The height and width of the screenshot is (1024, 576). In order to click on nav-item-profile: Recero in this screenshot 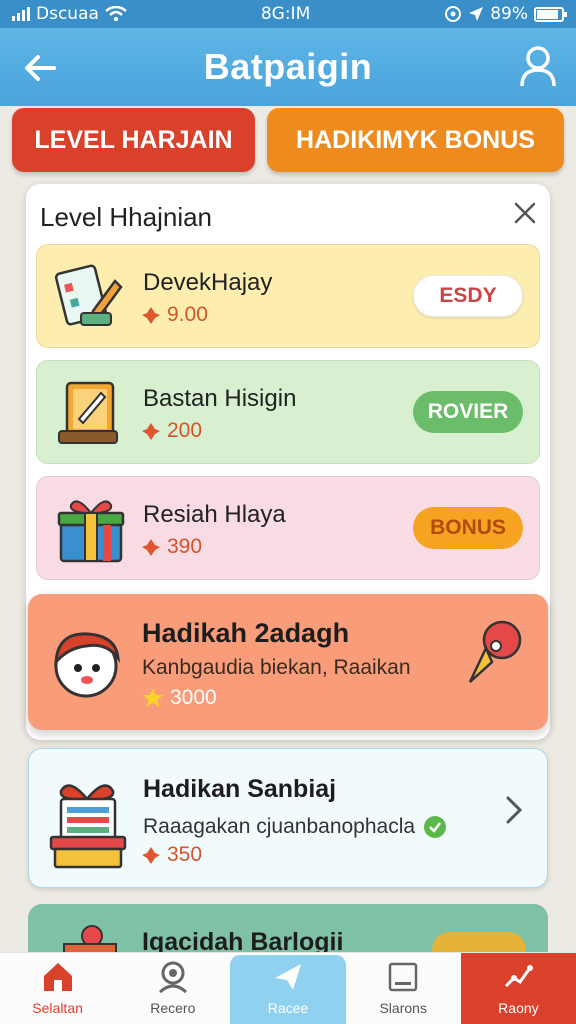, I will do `click(172, 988)`.